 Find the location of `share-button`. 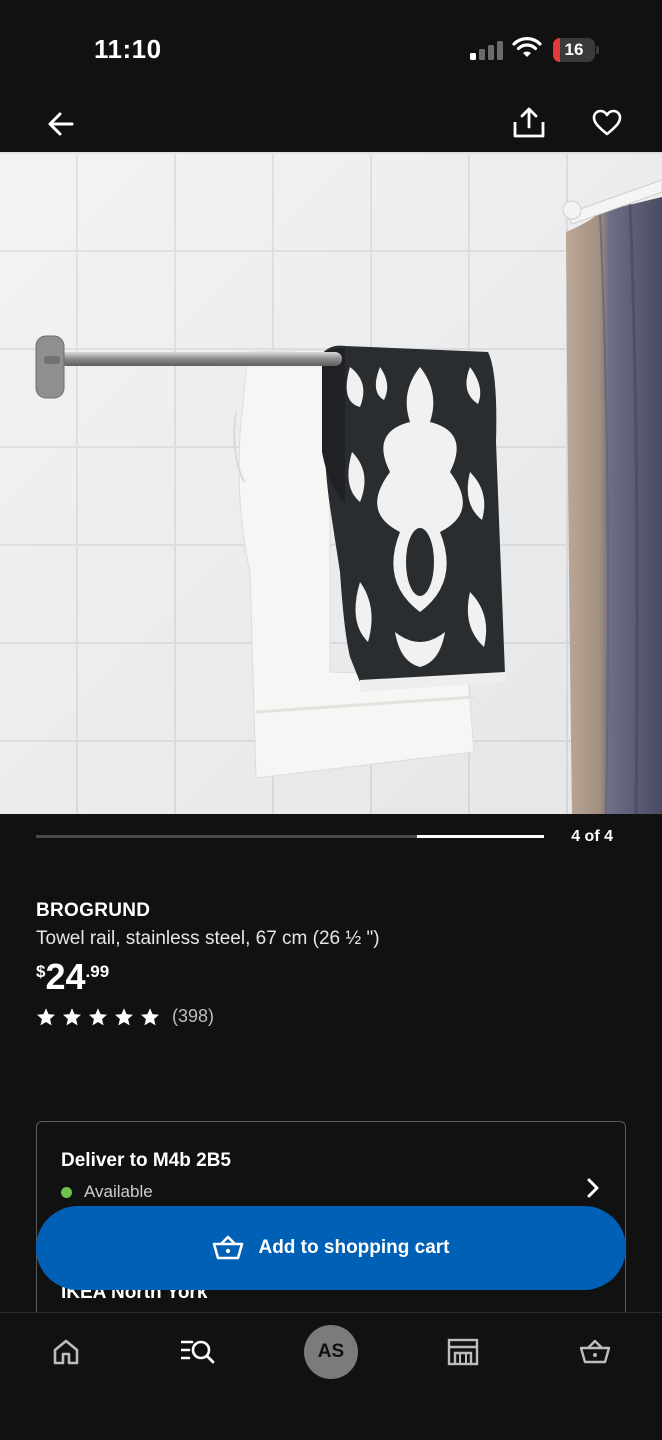

share-button is located at coordinates (529, 123).